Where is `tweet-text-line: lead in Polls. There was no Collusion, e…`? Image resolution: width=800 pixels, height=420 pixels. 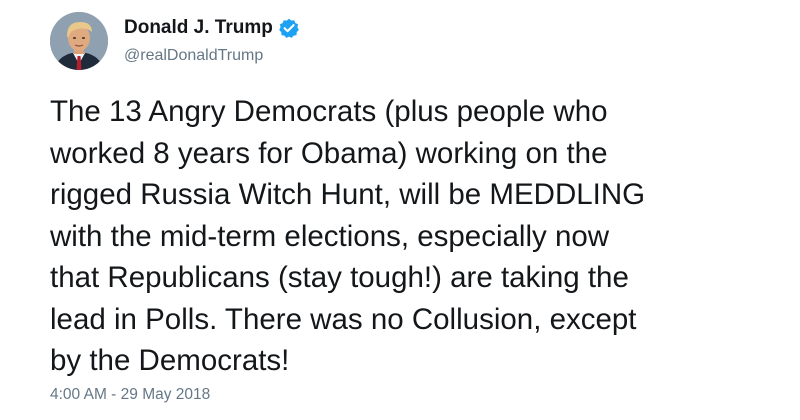
tweet-text-line: lead in Polls. There was no Collusion, e… is located at coordinates (343, 319).